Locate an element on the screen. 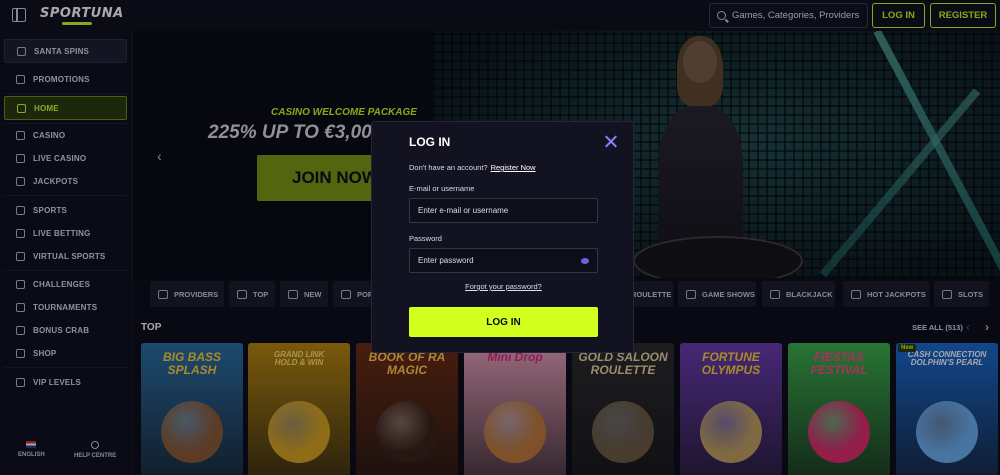 This screenshot has width=1000, height=475. email-field is located at coordinates (503, 210).